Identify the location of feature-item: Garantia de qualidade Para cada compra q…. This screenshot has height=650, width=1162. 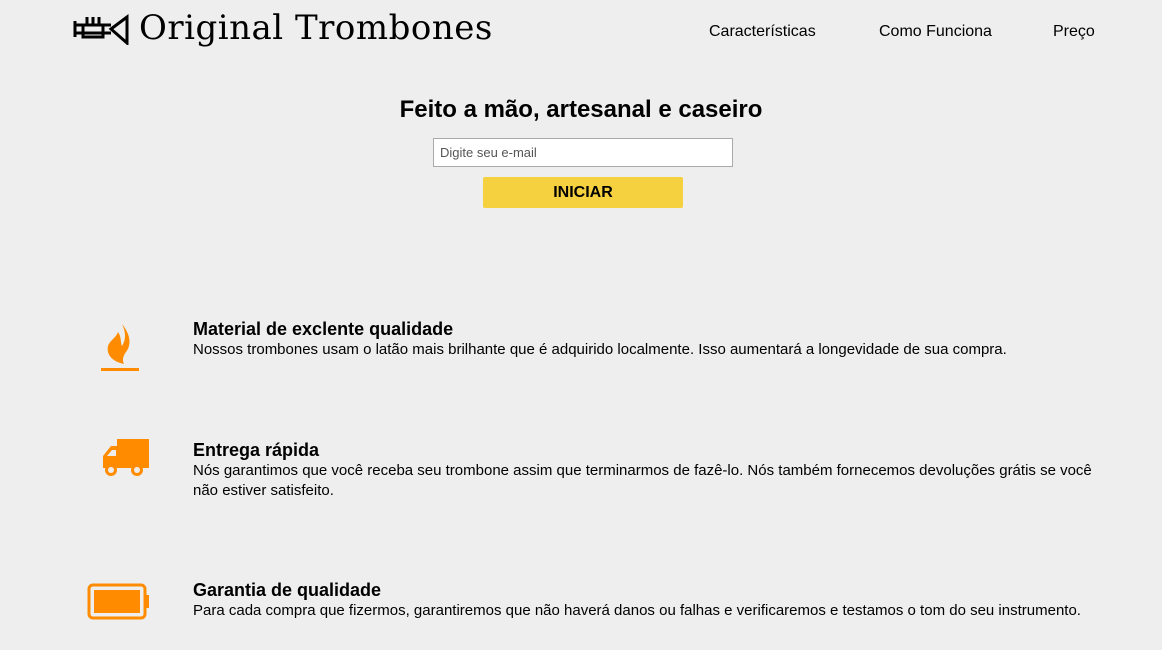
(643, 600).